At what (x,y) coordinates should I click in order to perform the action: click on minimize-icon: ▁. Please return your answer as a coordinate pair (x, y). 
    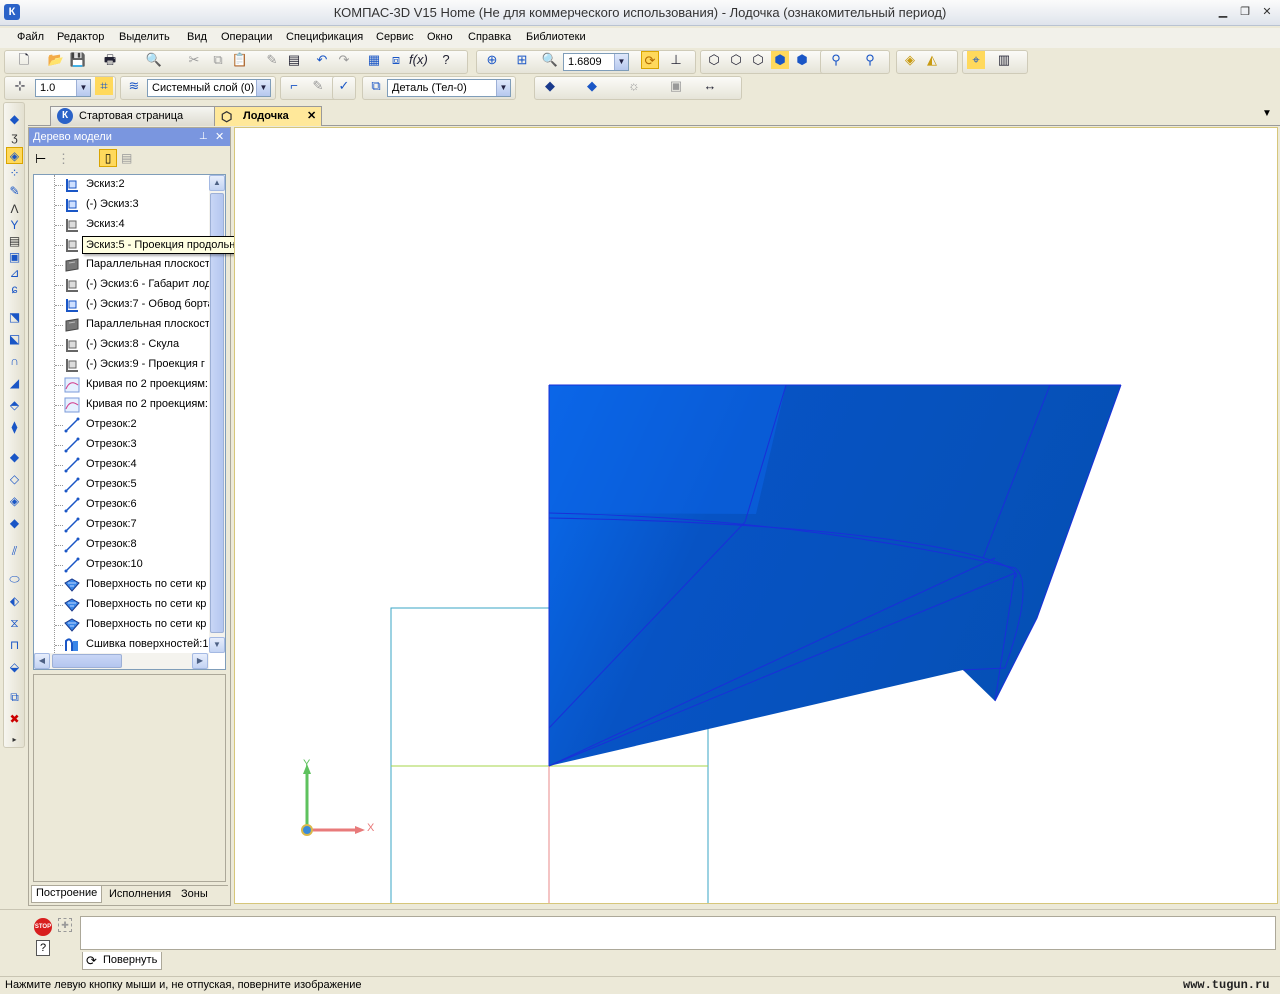
    Looking at the image, I should click on (1223, 12).